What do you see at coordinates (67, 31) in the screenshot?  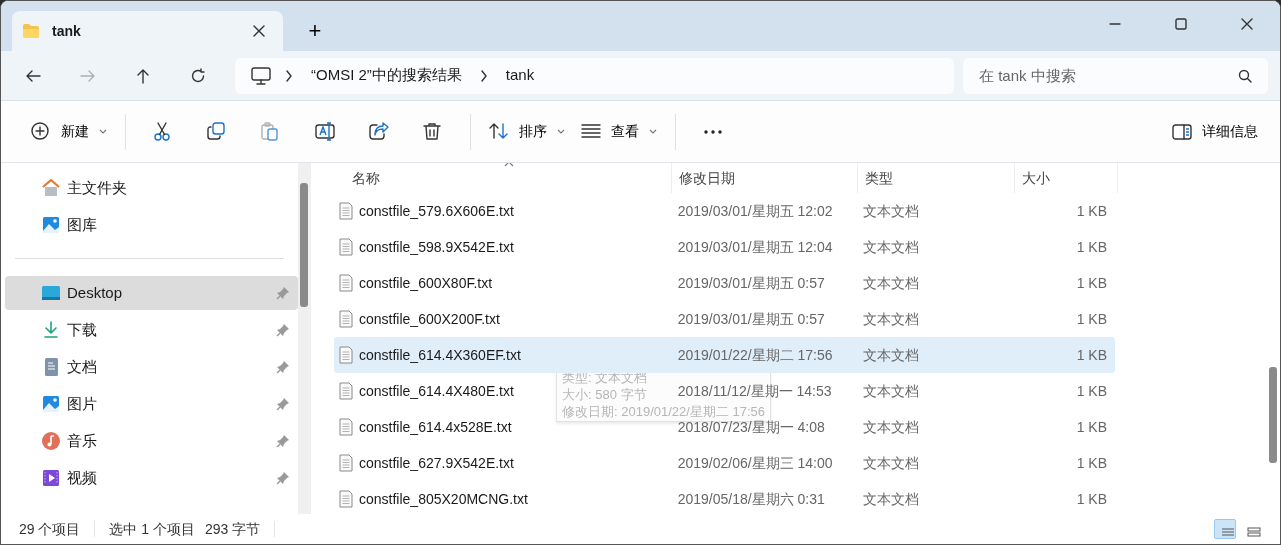 I see `tab-title: tank` at bounding box center [67, 31].